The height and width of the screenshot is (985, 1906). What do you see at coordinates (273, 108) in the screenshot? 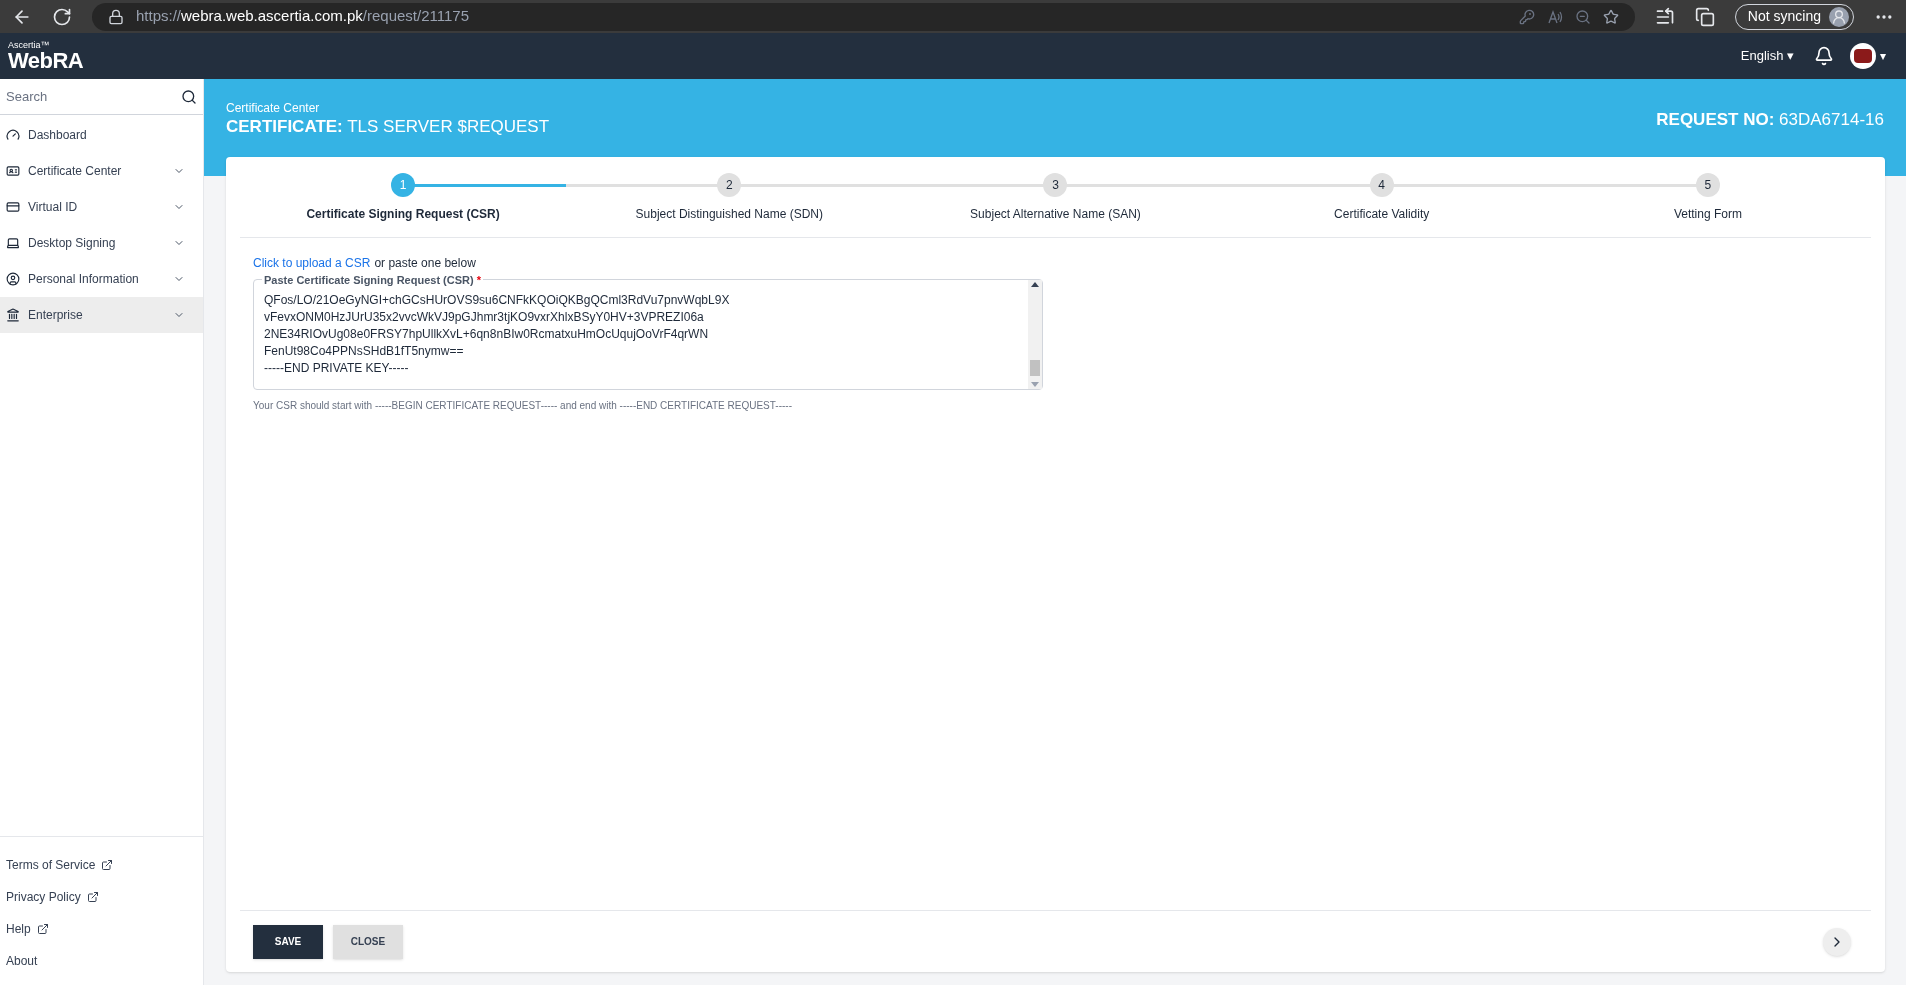
I see `breadcrumb: Certificate Center` at bounding box center [273, 108].